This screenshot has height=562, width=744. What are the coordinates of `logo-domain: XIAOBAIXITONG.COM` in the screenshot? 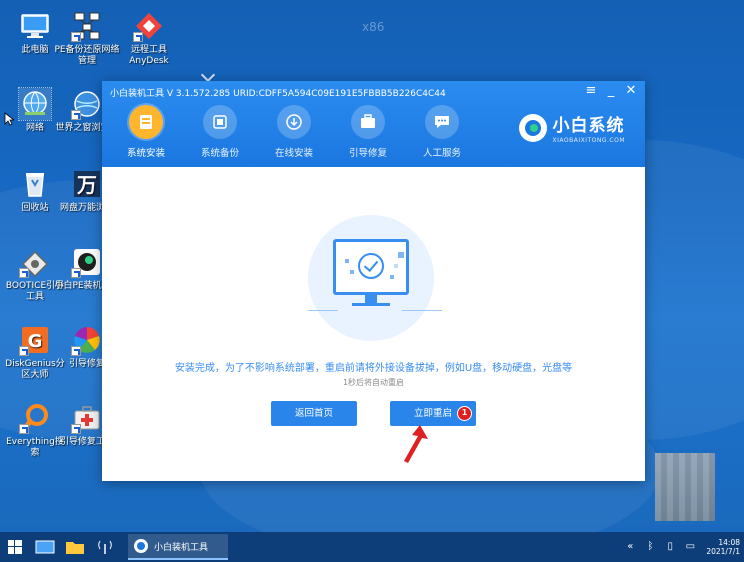 It's located at (588, 140).